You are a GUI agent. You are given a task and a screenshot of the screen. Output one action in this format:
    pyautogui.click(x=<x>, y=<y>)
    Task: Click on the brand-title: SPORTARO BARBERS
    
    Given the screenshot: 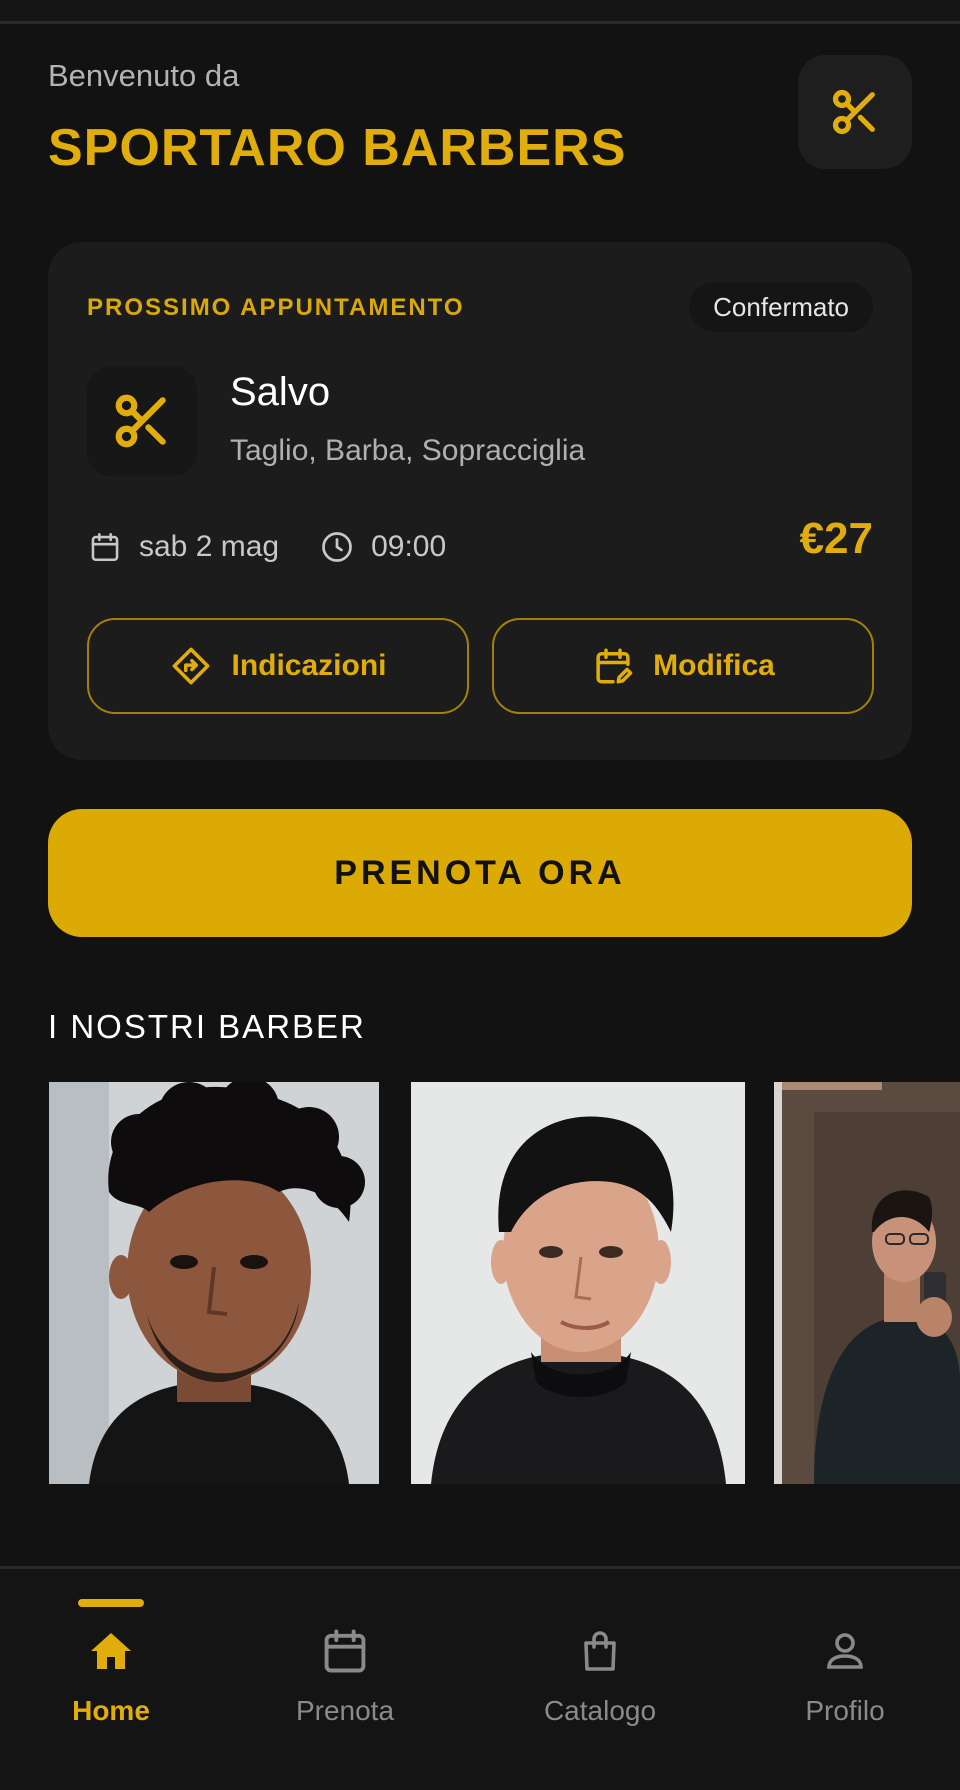 What is the action you would take?
    pyautogui.click(x=337, y=148)
    